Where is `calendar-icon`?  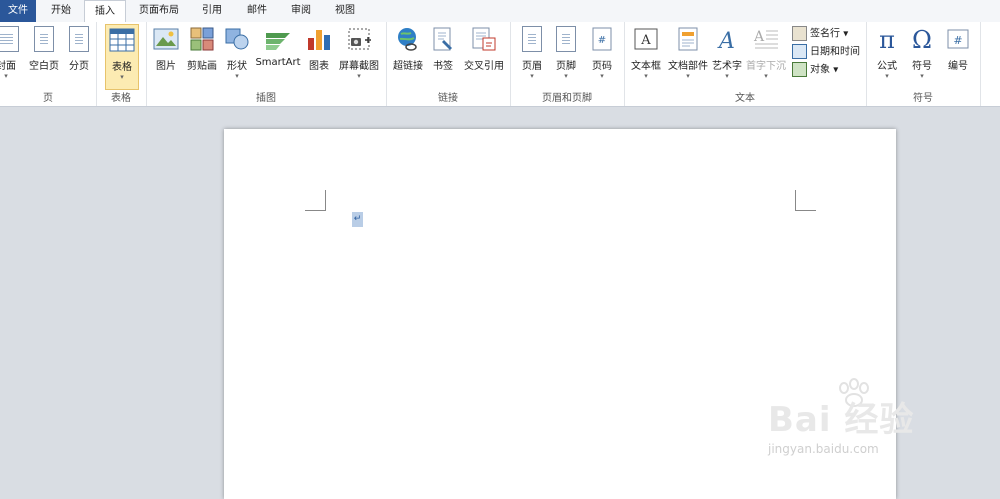 calendar-icon is located at coordinates (799, 51).